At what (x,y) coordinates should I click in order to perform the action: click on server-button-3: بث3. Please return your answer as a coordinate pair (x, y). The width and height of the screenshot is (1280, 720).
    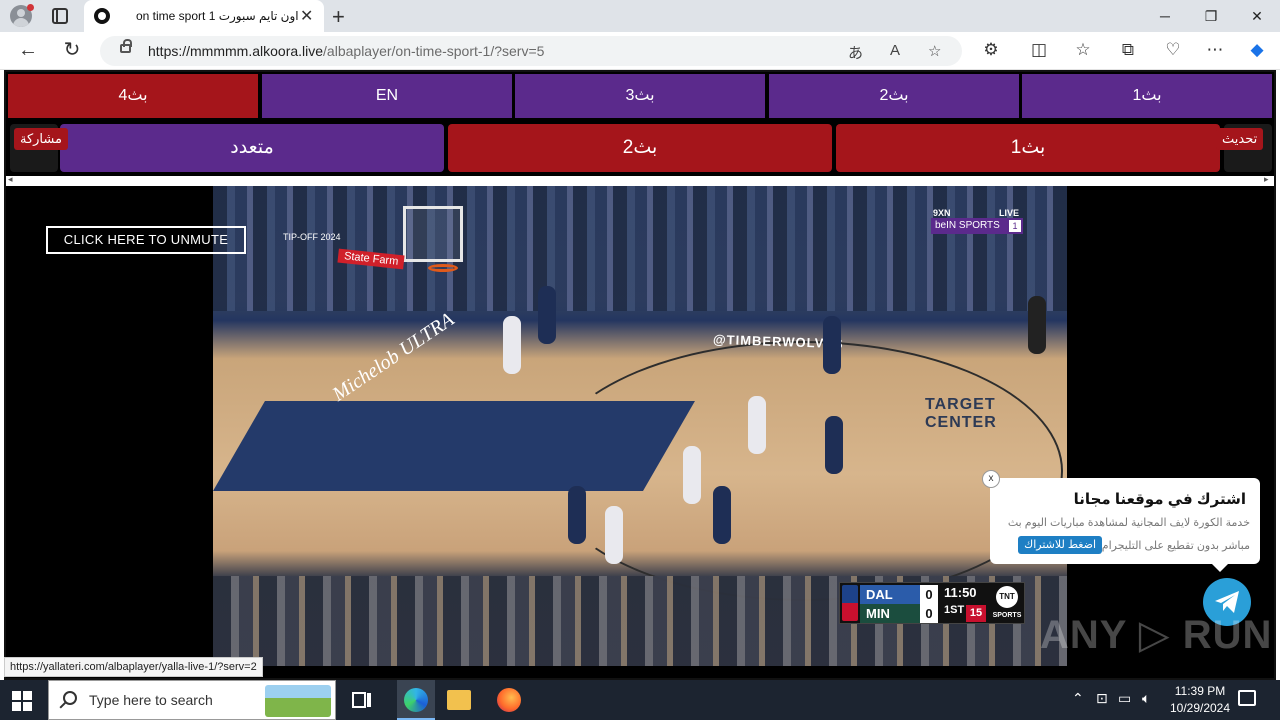
    Looking at the image, I should click on (640, 96).